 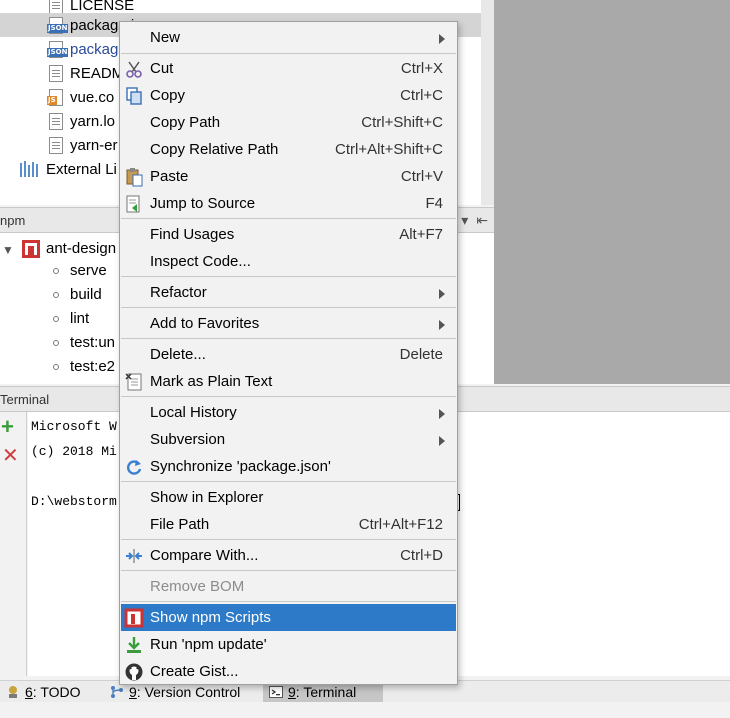 What do you see at coordinates (188, 439) in the screenshot?
I see `menu-item-label: Subversion` at bounding box center [188, 439].